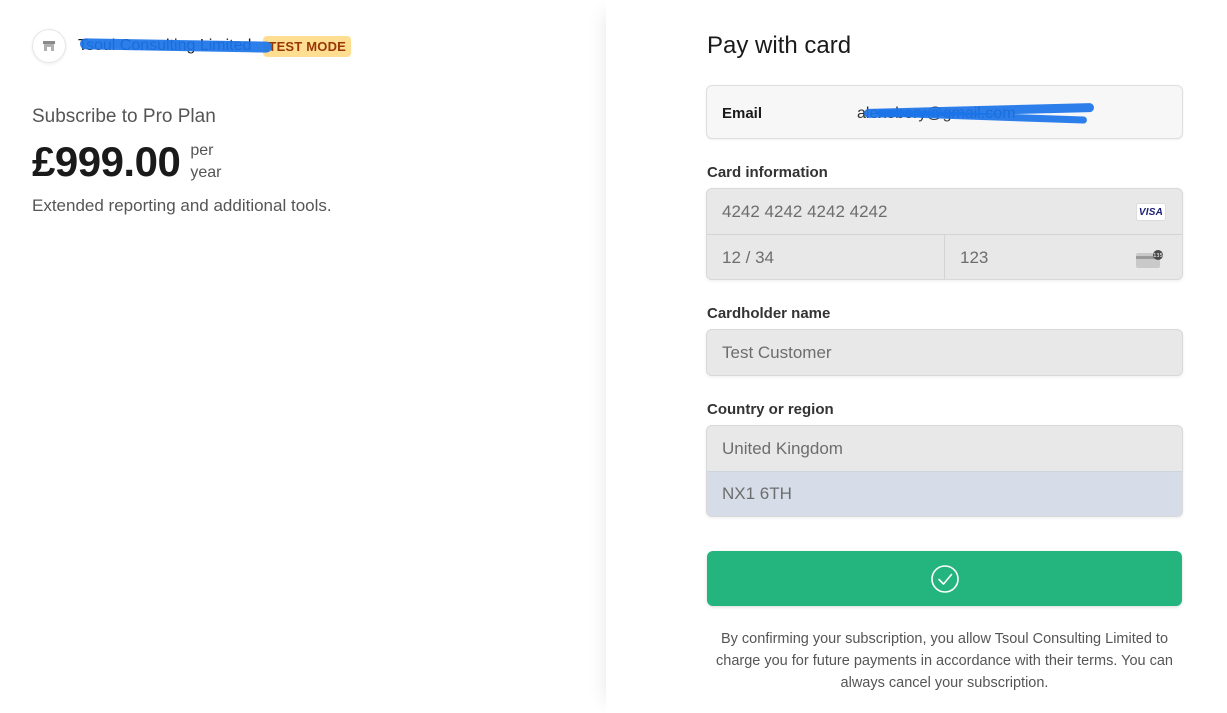 Image resolution: width=1227 pixels, height=713 pixels. Describe the element at coordinates (307, 46) in the screenshot. I see `test-mode-badge: TEST MODE` at that location.